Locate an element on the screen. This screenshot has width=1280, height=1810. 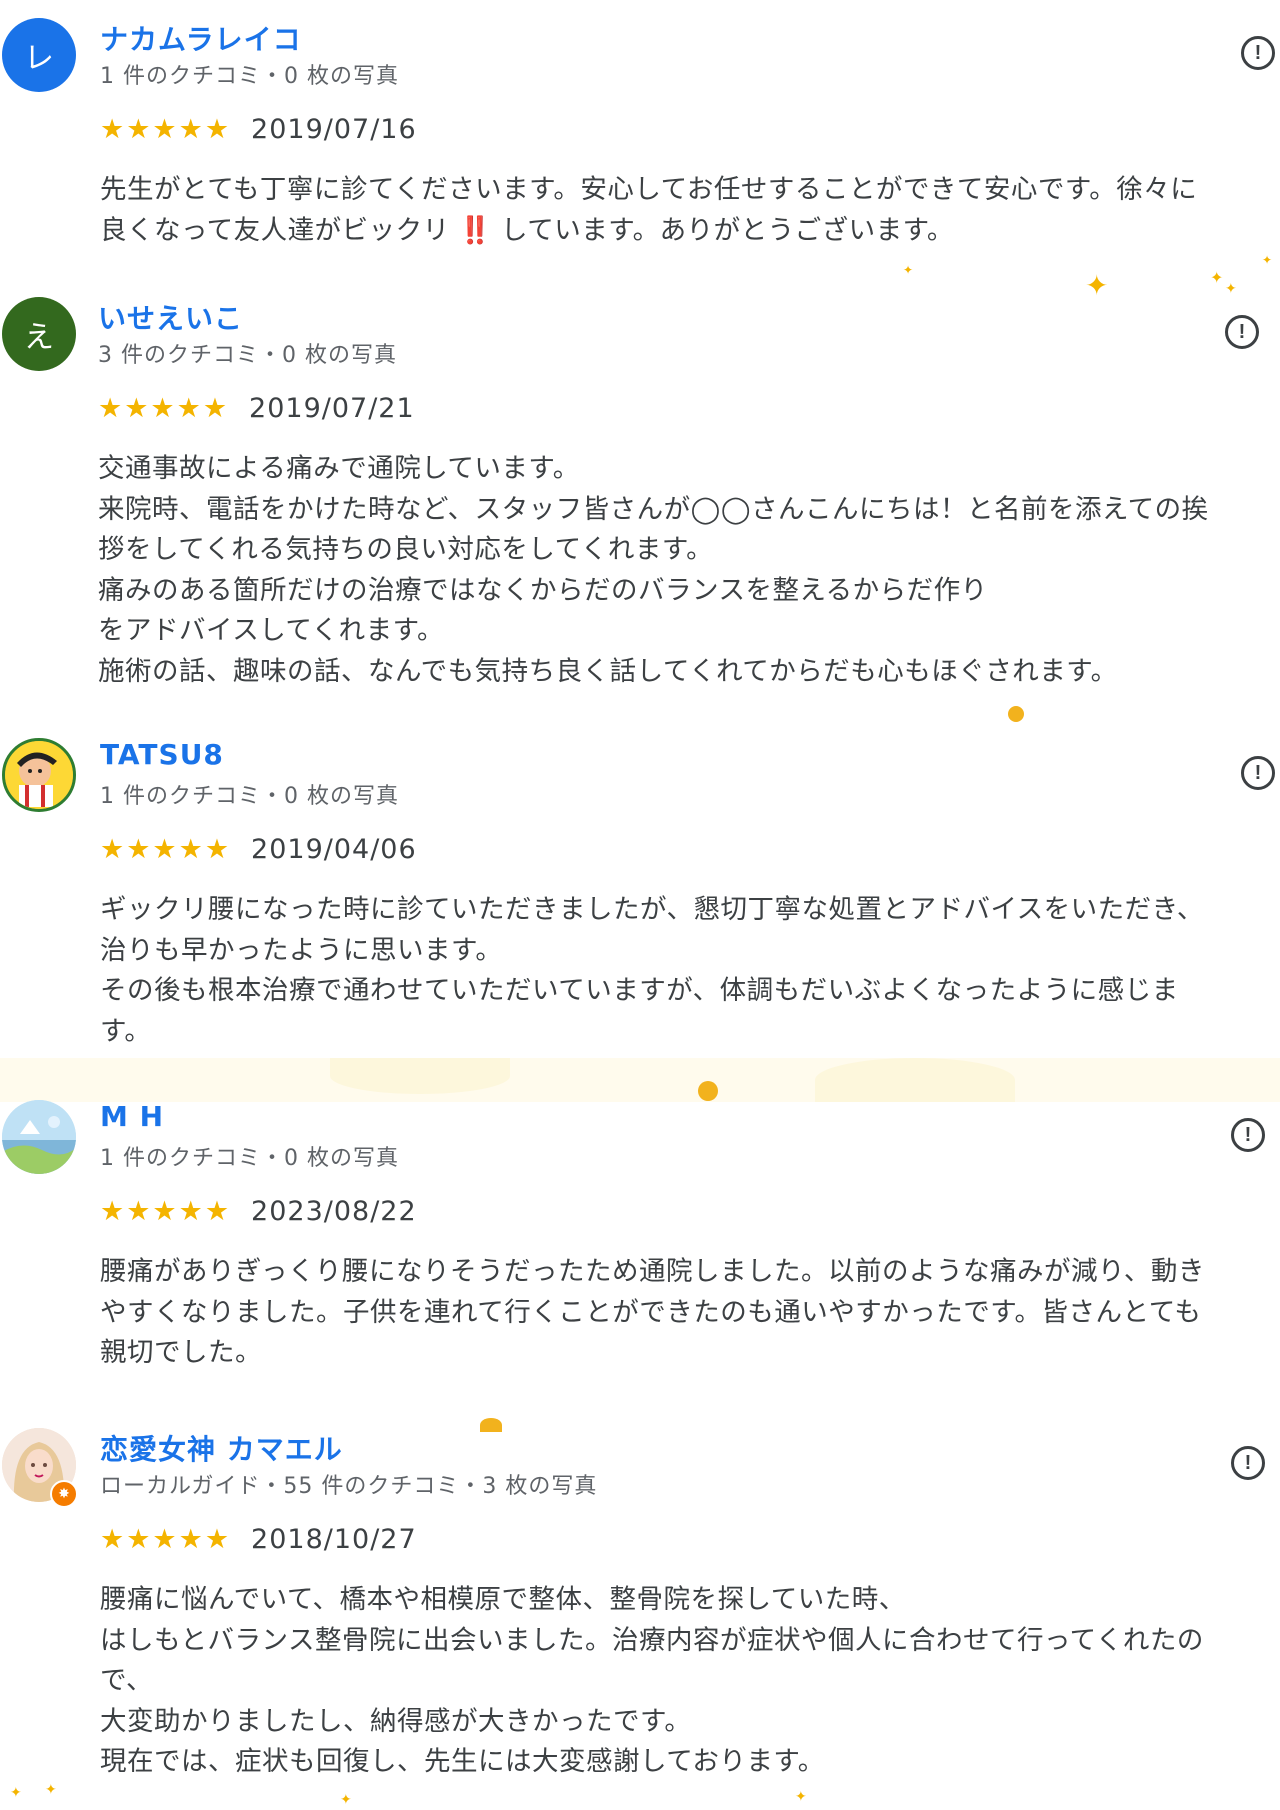
local-guide-badge-icon: ✸ is located at coordinates (64, 1494).